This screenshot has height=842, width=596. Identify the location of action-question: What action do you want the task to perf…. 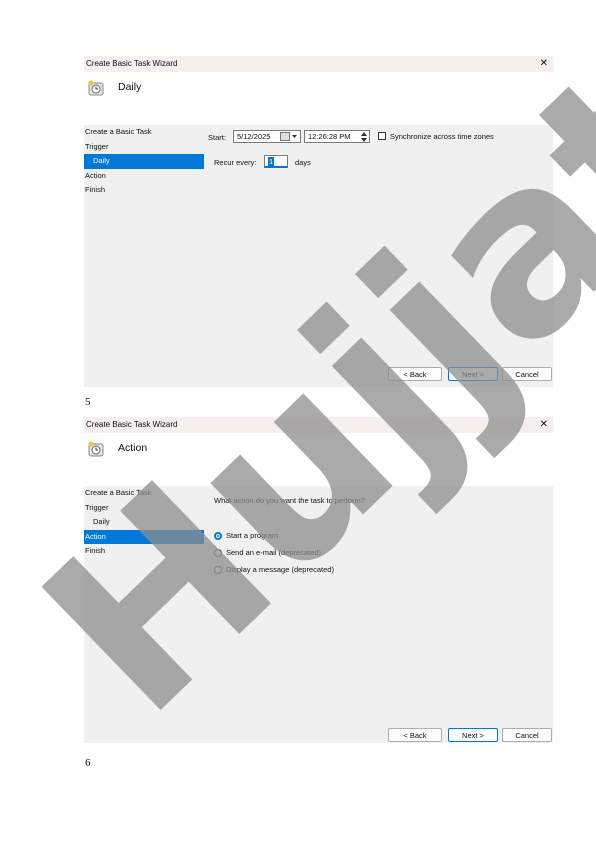
(289, 500).